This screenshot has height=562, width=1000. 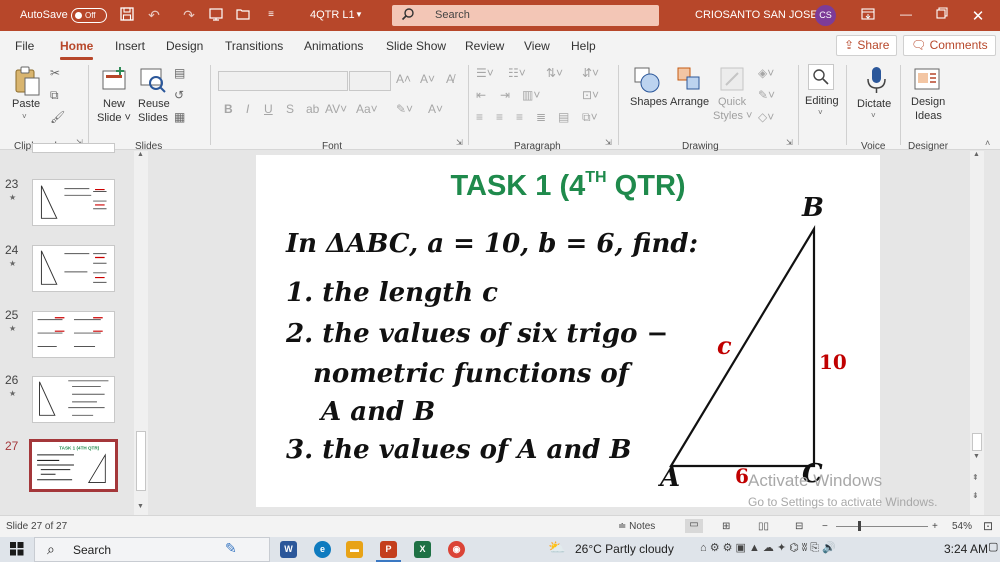 What do you see at coordinates (732, 116) in the screenshot?
I see `quick-styles-button-line2: Styles ˅` at bounding box center [732, 116].